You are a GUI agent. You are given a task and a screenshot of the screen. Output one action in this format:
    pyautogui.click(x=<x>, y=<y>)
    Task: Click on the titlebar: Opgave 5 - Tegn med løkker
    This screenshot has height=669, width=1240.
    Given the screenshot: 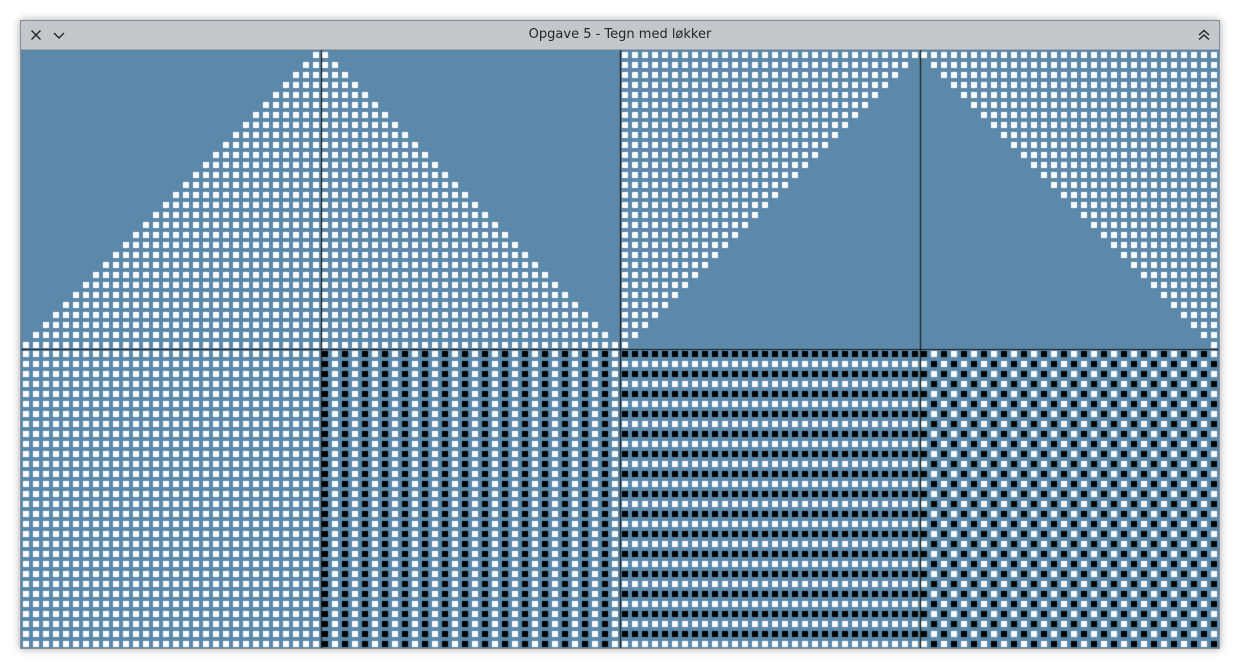 What is the action you would take?
    pyautogui.click(x=620, y=35)
    